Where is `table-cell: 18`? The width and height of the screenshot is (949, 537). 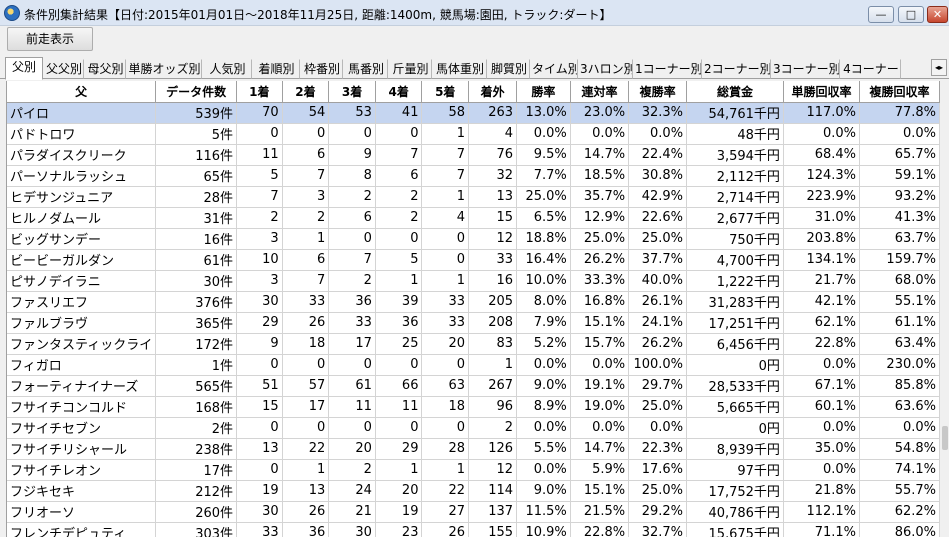
table-cell: 18 is located at coordinates (306, 344).